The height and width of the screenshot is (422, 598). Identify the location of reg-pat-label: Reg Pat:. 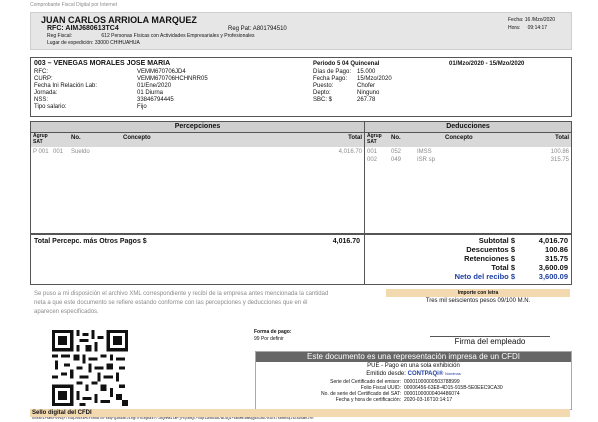
(240, 29).